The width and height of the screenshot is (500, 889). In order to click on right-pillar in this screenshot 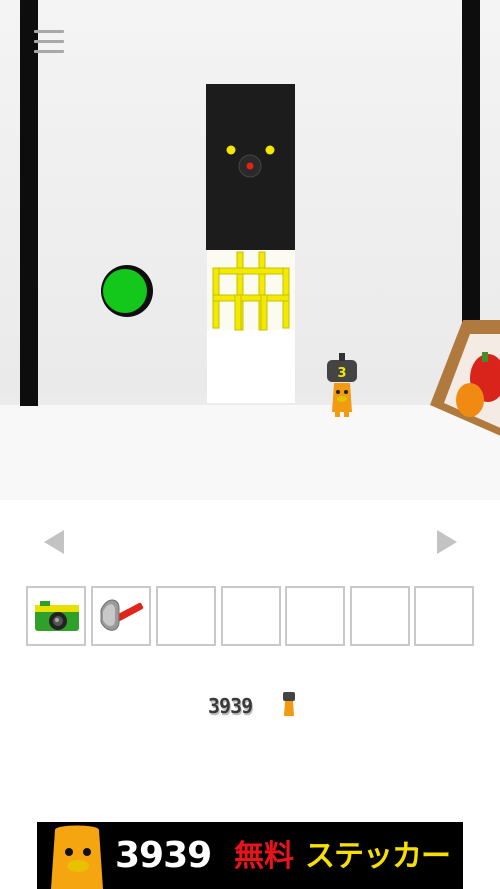, I will do `click(471, 172)`.